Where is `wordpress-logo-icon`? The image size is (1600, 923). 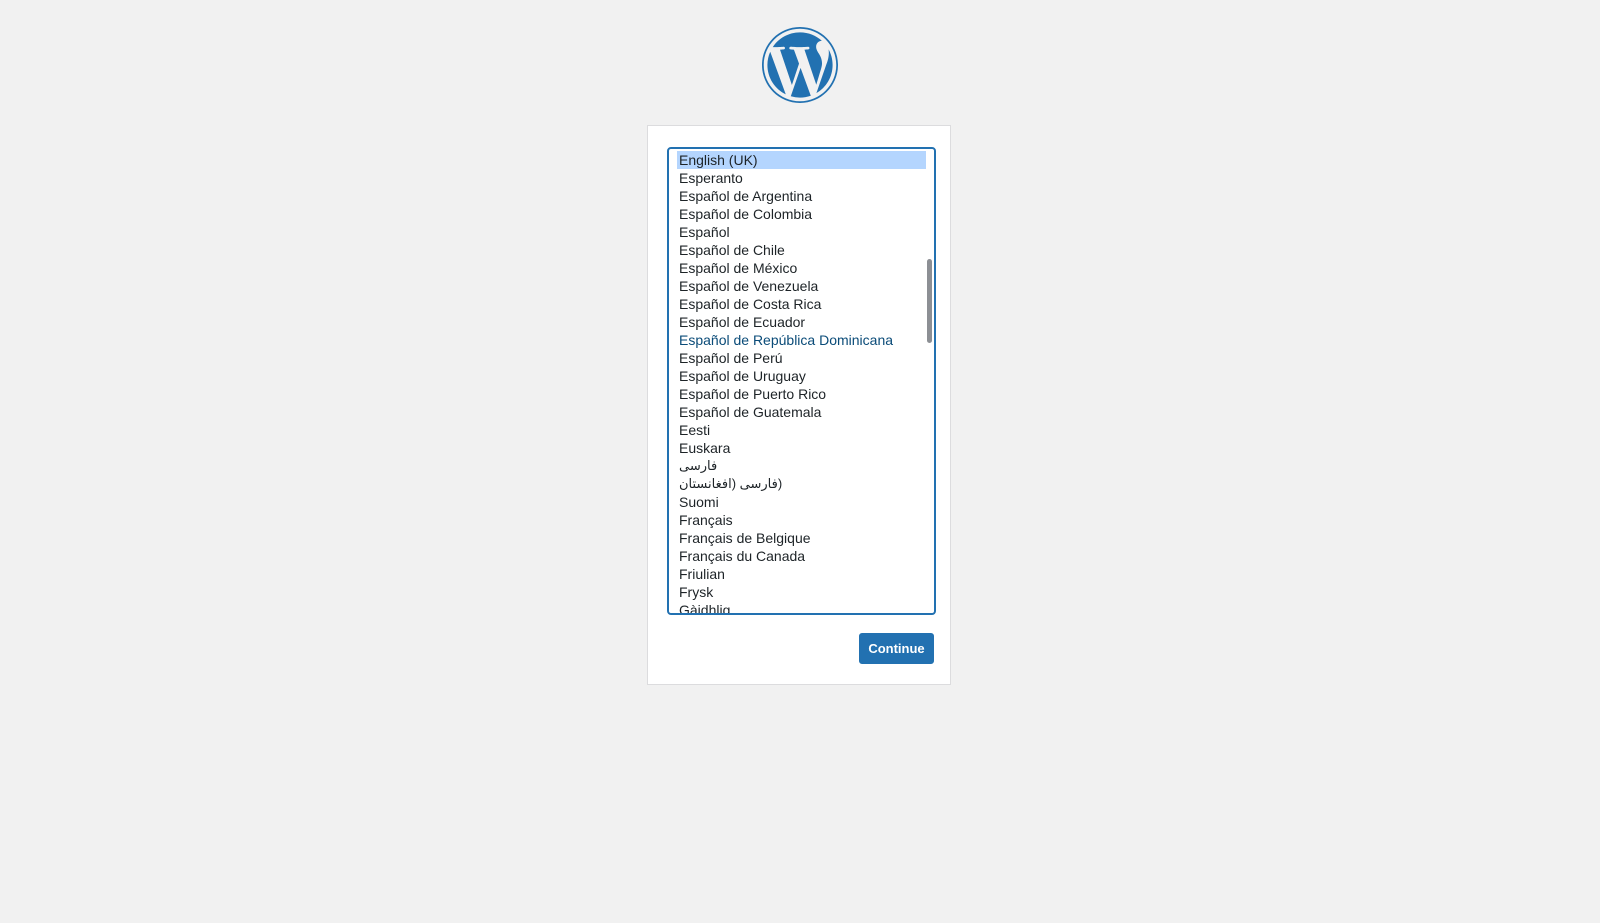 wordpress-logo-icon is located at coordinates (800, 65).